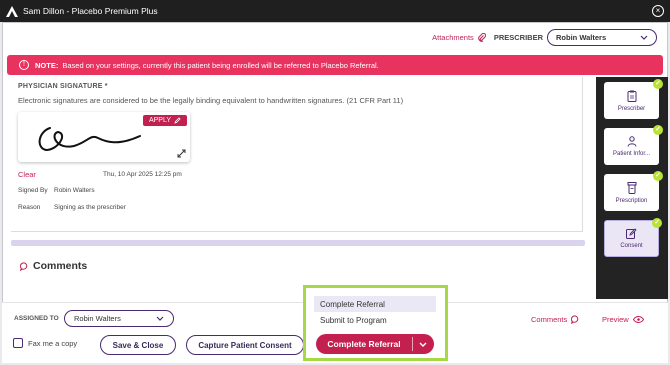 This screenshot has height=365, width=670. What do you see at coordinates (60, 266) in the screenshot?
I see `comments-title: Comments` at bounding box center [60, 266].